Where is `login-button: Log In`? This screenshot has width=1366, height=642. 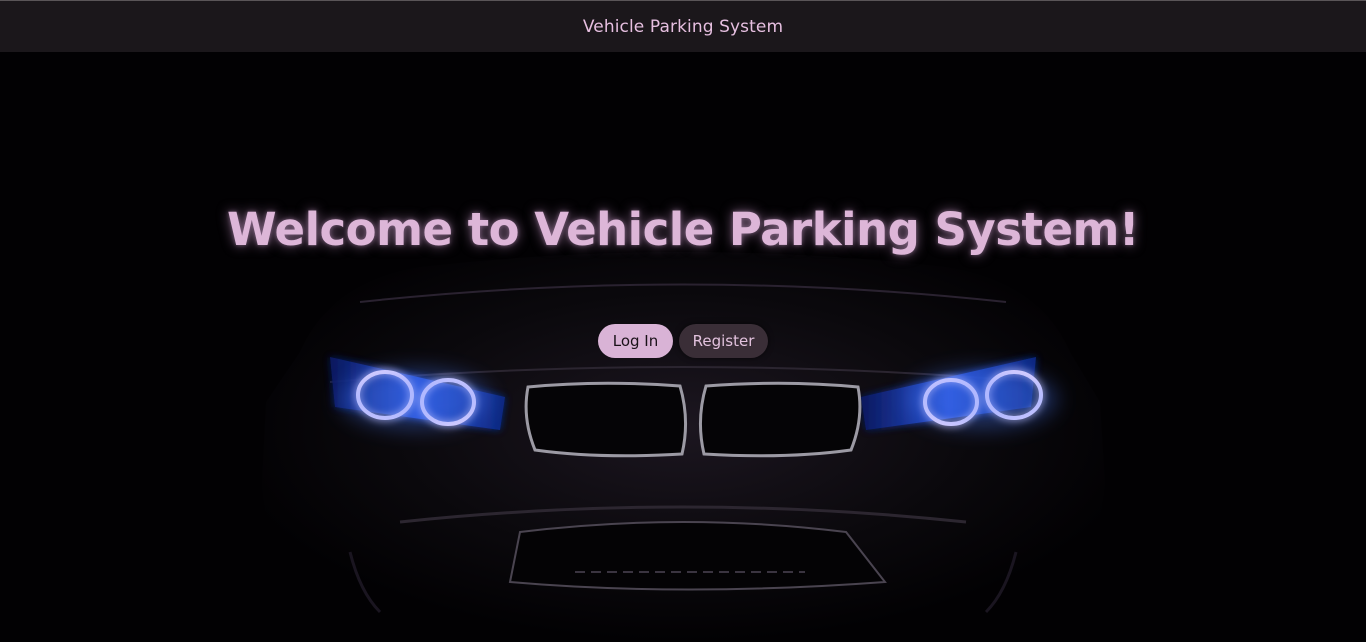
login-button: Log In is located at coordinates (635, 341).